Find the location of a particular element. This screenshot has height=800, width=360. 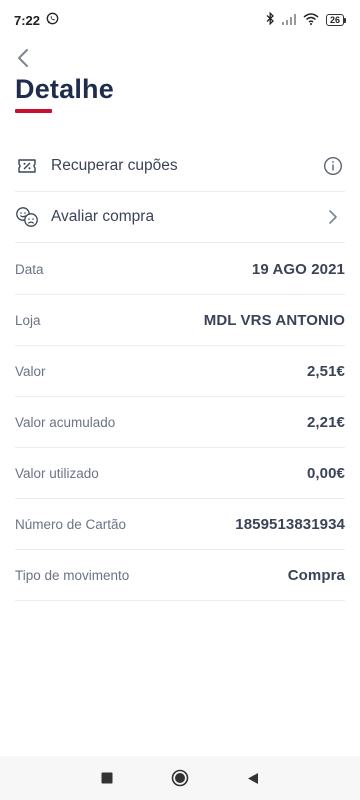

circle-icon is located at coordinates (180, 778).